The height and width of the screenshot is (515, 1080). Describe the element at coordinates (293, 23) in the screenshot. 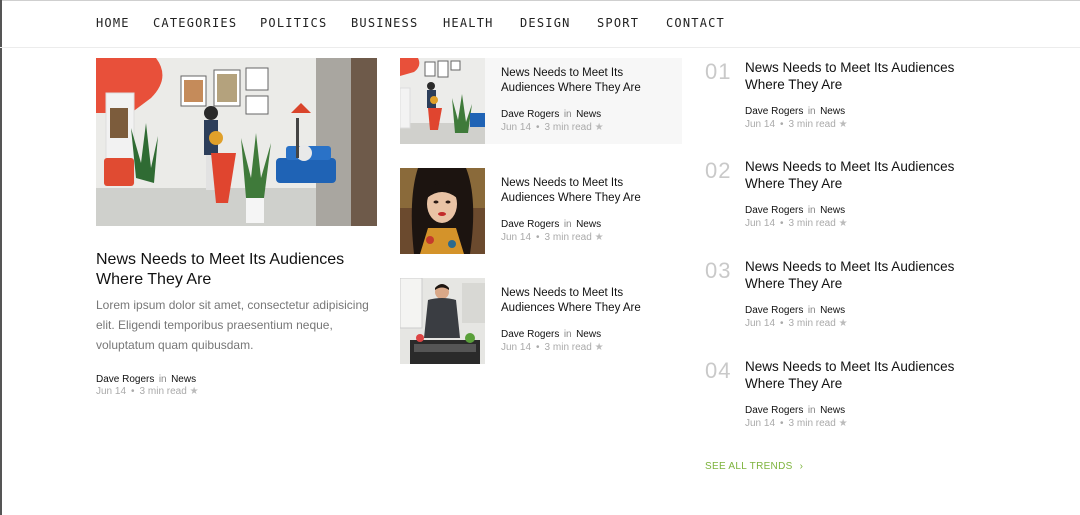

I see `nav-item-politics: POLITICS` at that location.